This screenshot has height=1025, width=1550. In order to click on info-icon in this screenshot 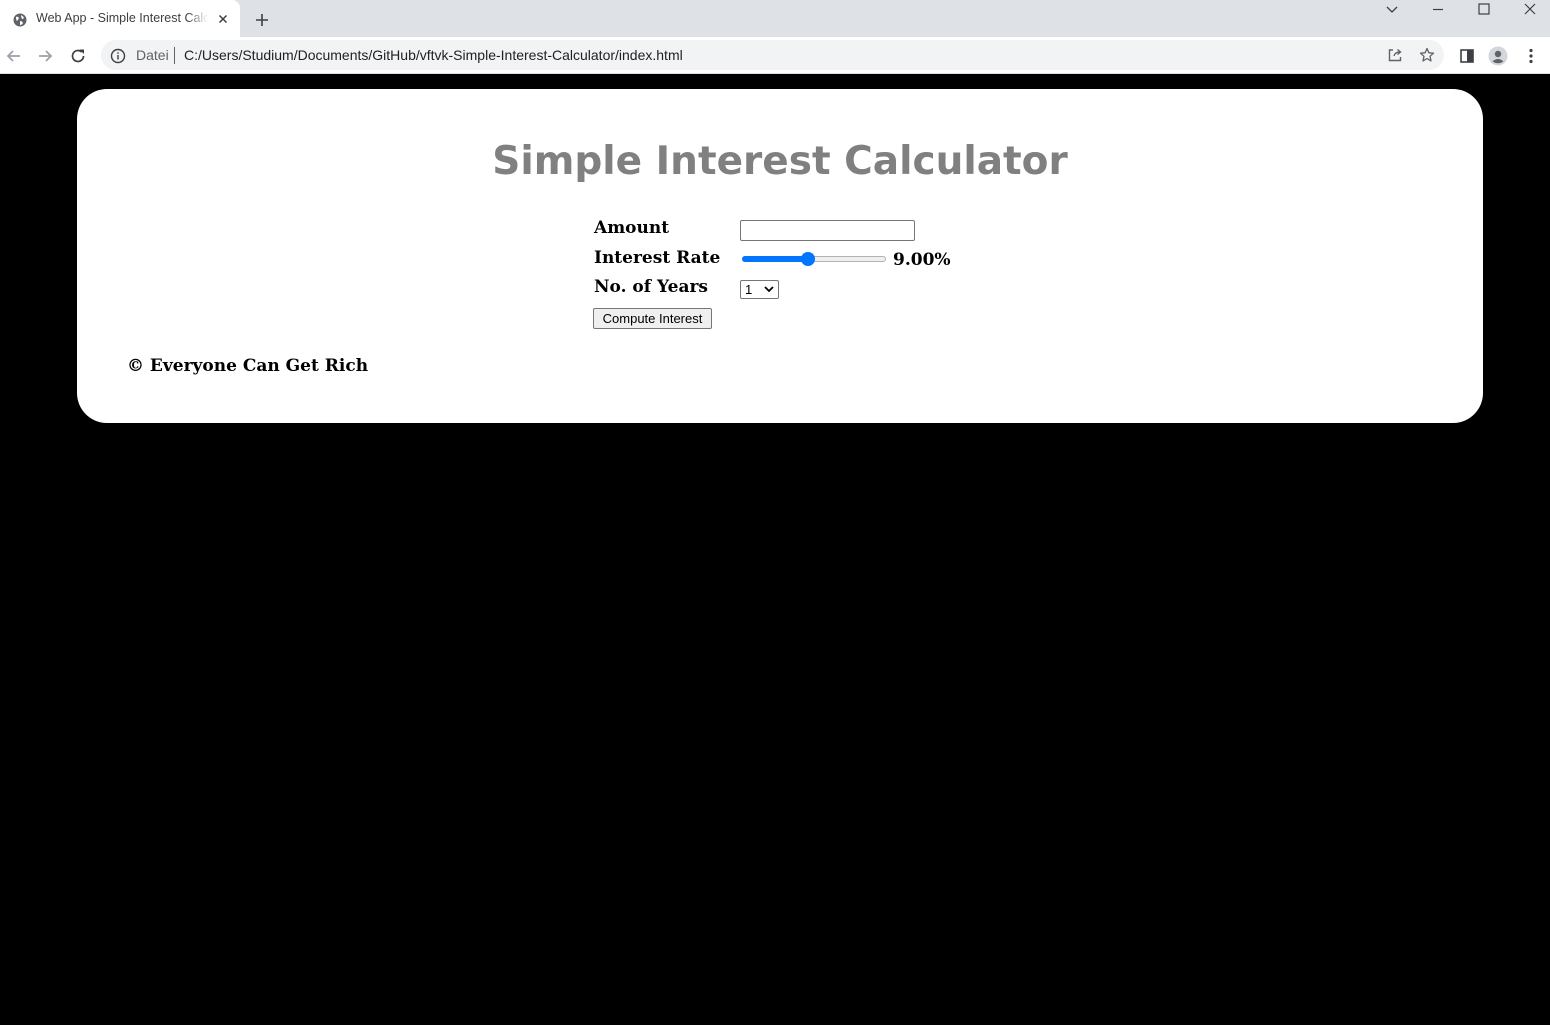, I will do `click(118, 56)`.